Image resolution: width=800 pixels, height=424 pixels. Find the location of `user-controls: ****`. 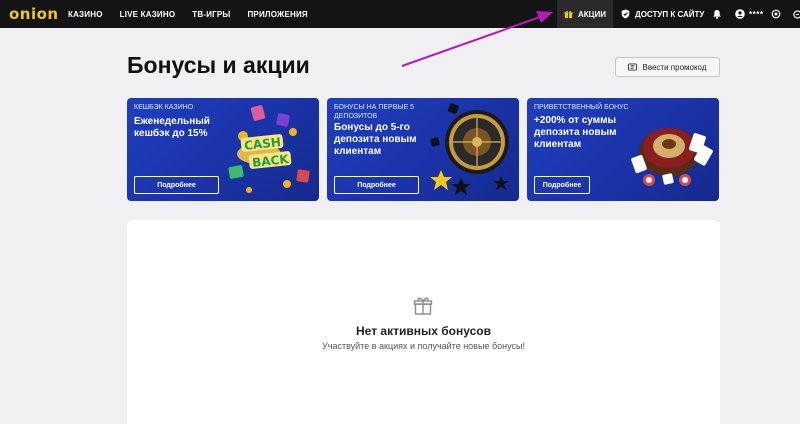

user-controls: **** is located at coordinates (756, 14).